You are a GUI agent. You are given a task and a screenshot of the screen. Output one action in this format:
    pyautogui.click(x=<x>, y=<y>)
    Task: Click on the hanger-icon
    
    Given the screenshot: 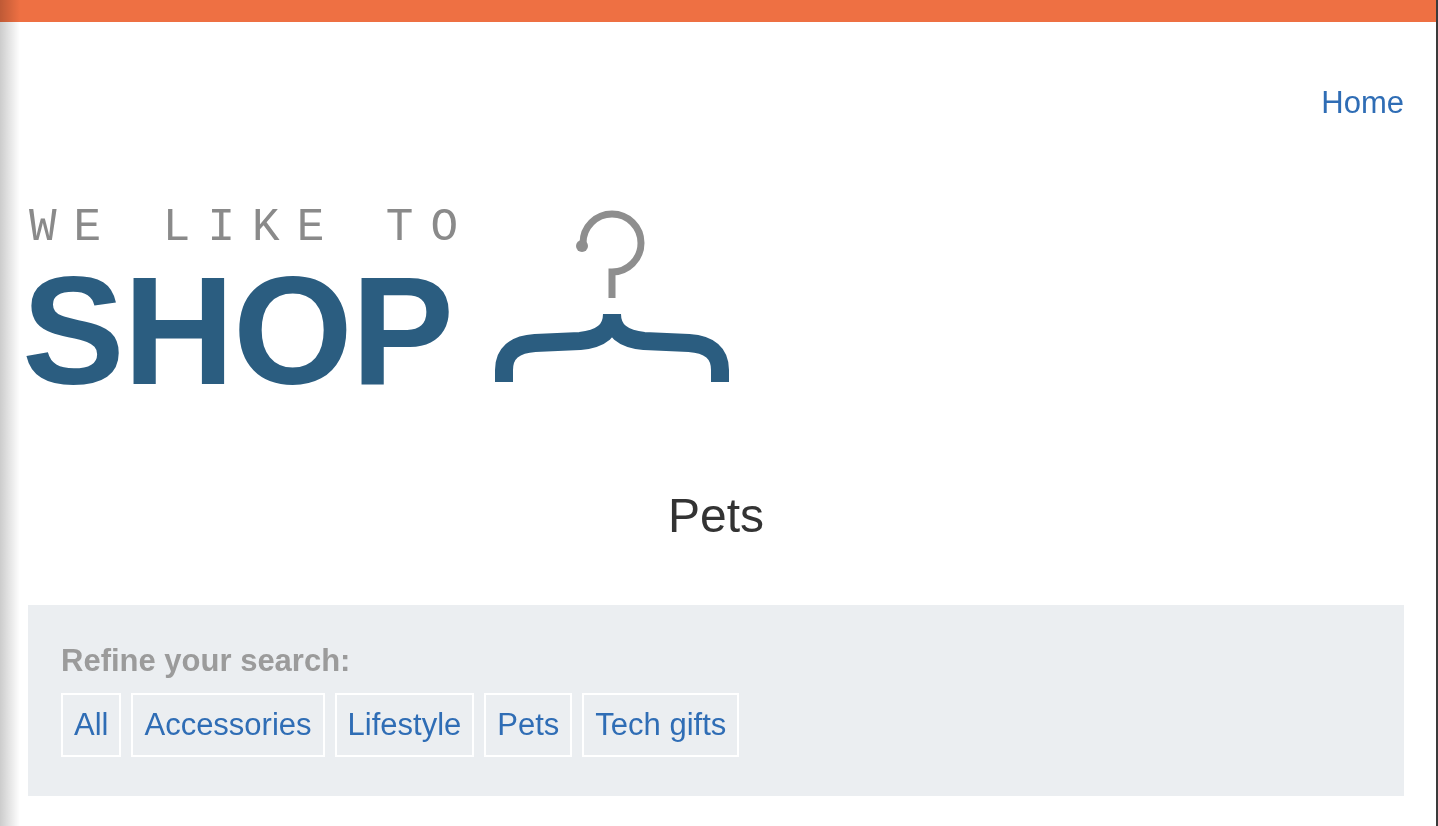 What is the action you would take?
    pyautogui.click(x=612, y=296)
    